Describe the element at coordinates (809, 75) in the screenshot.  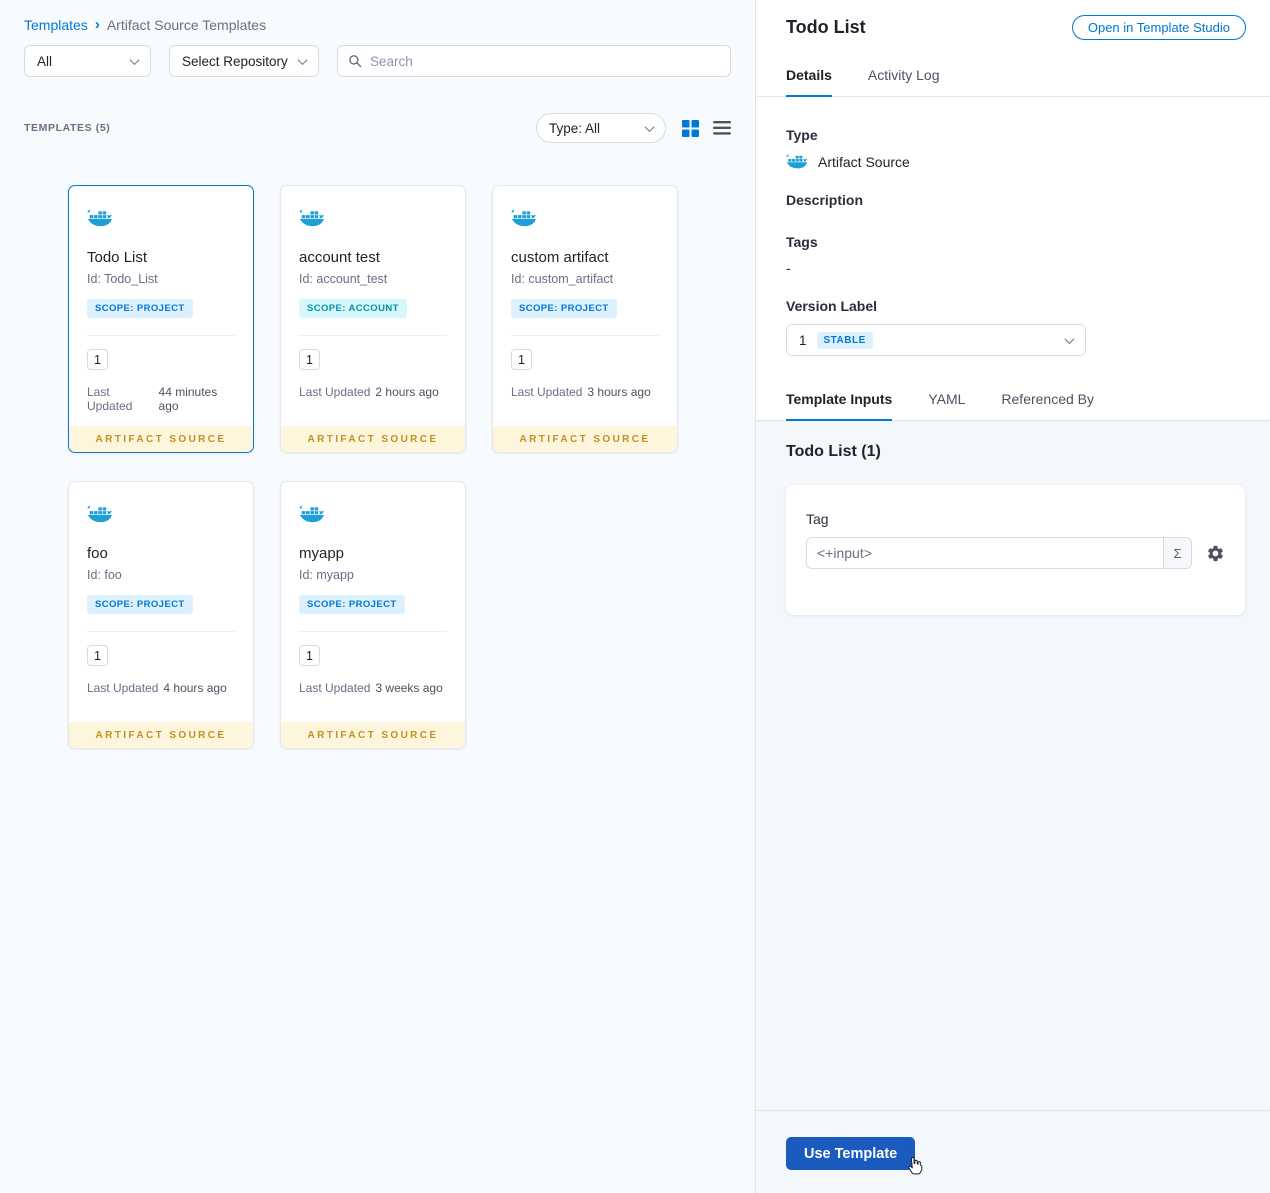
I see `tab-details: Details` at that location.